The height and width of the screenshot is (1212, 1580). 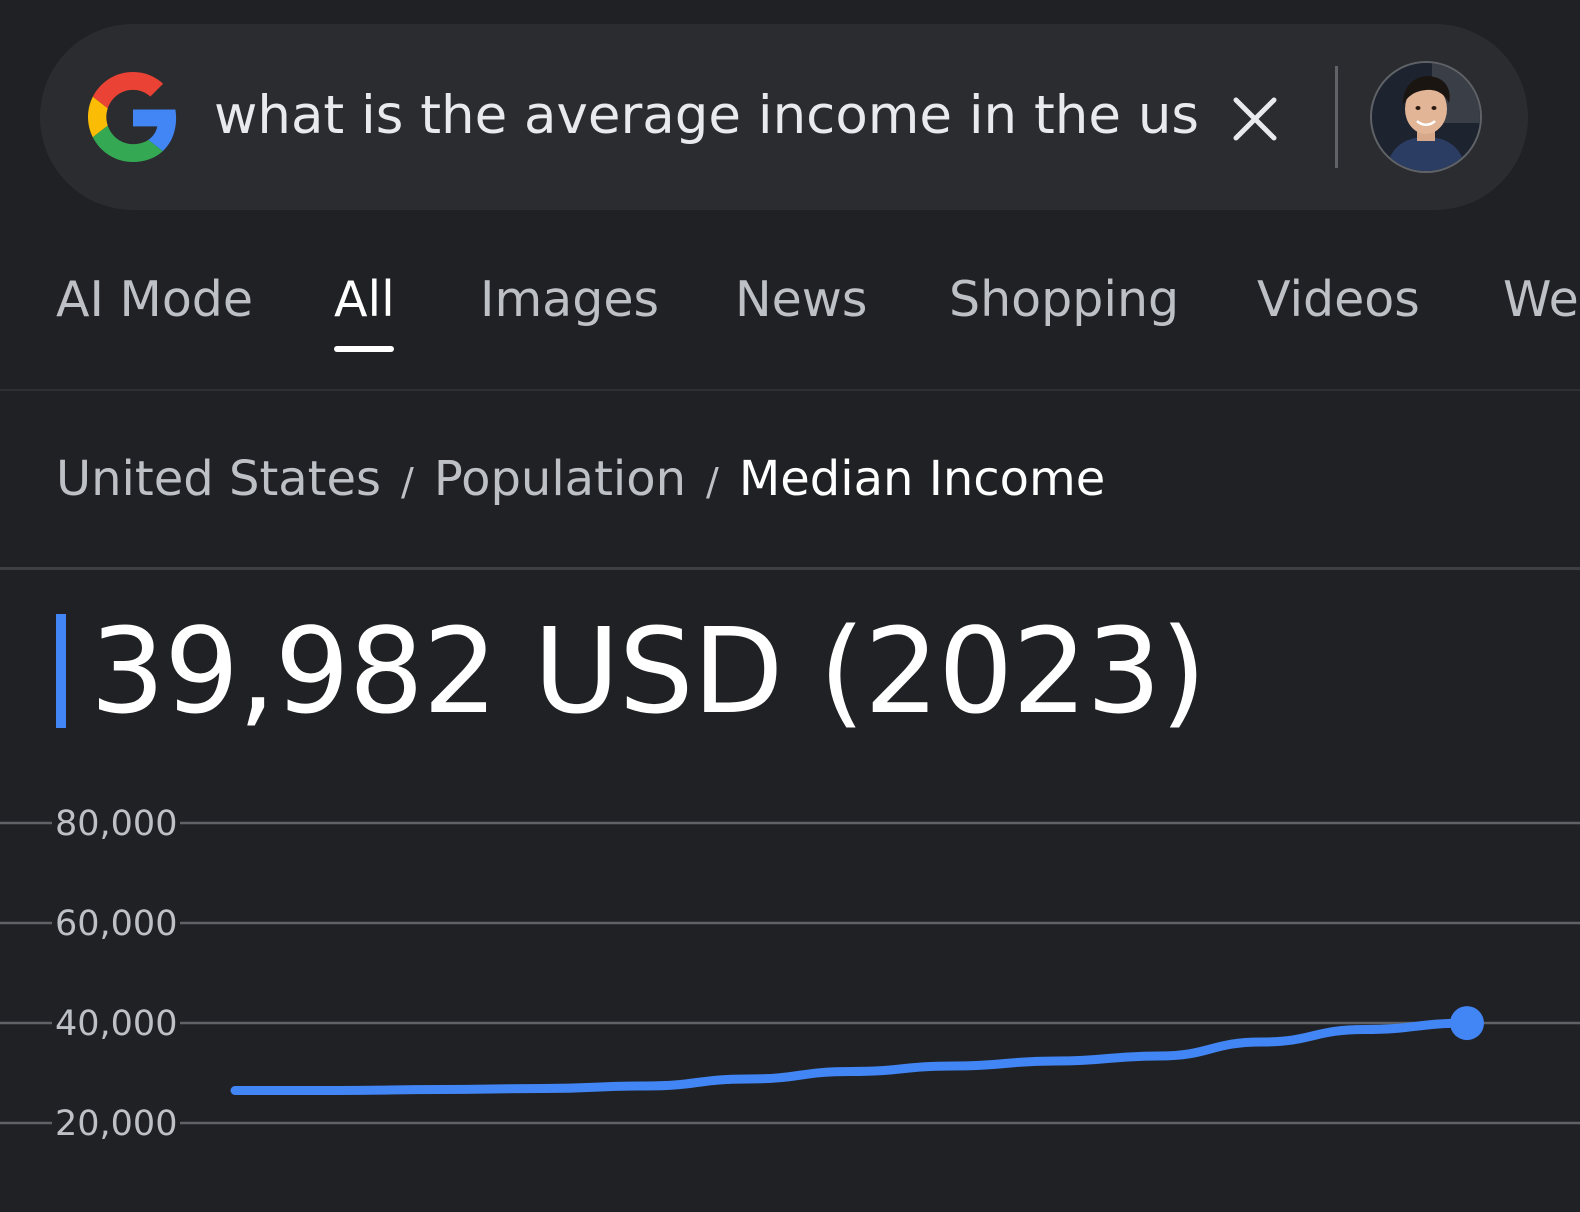 I want to click on tab-news: News, so click(x=801, y=300).